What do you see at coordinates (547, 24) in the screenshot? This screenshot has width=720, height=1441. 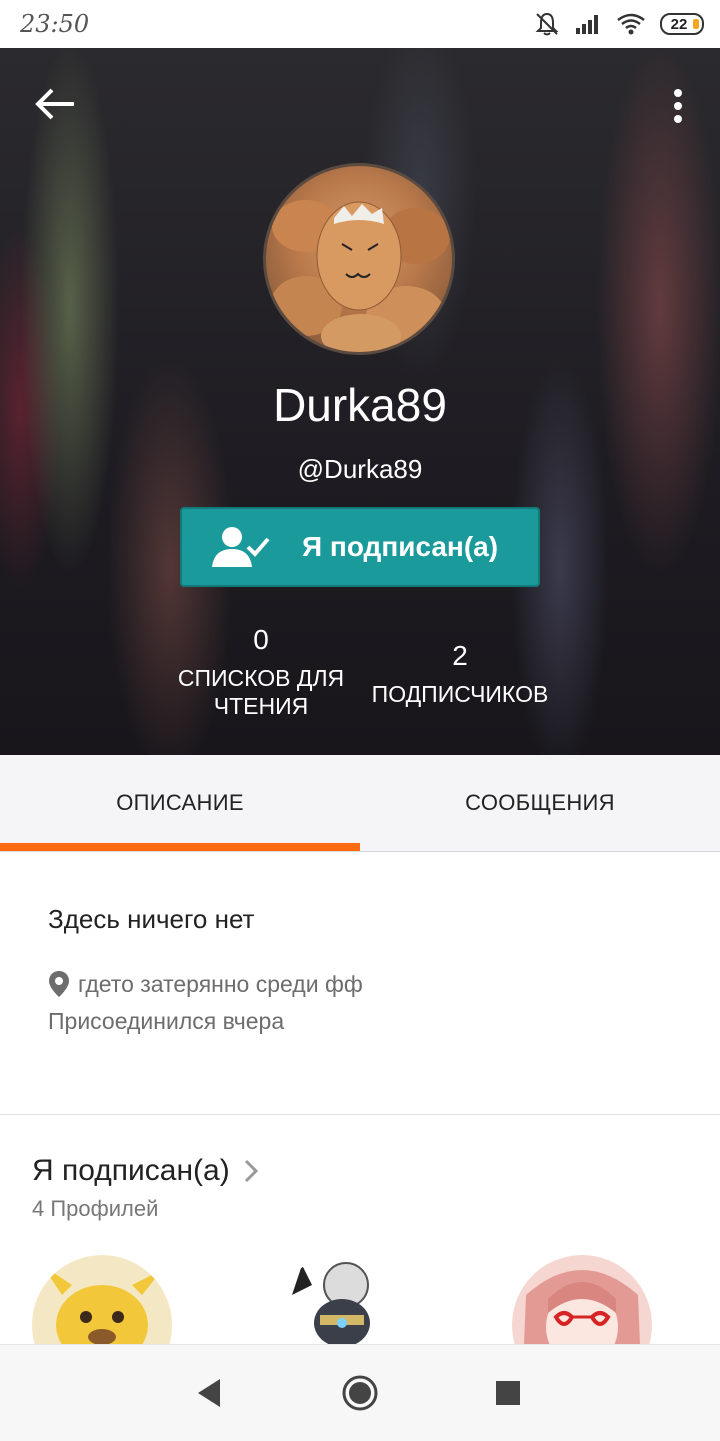 I see `bell-muted-icon` at bounding box center [547, 24].